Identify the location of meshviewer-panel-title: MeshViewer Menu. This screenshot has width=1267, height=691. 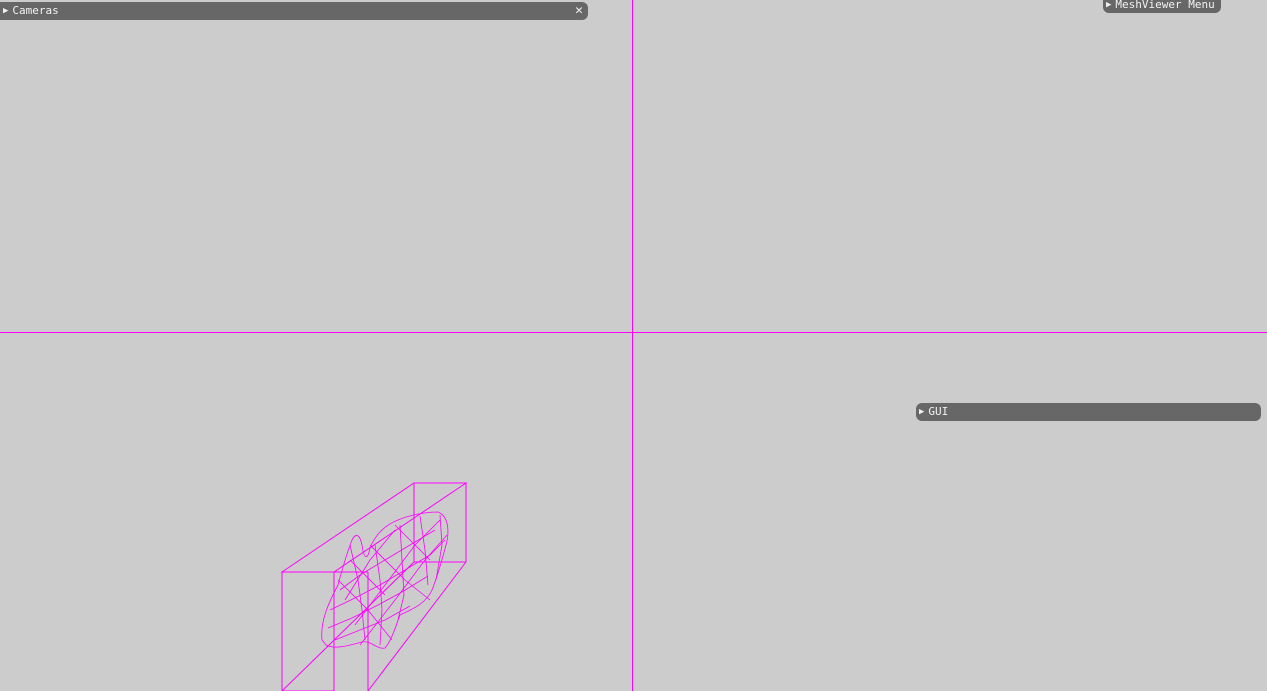
(1165, 5).